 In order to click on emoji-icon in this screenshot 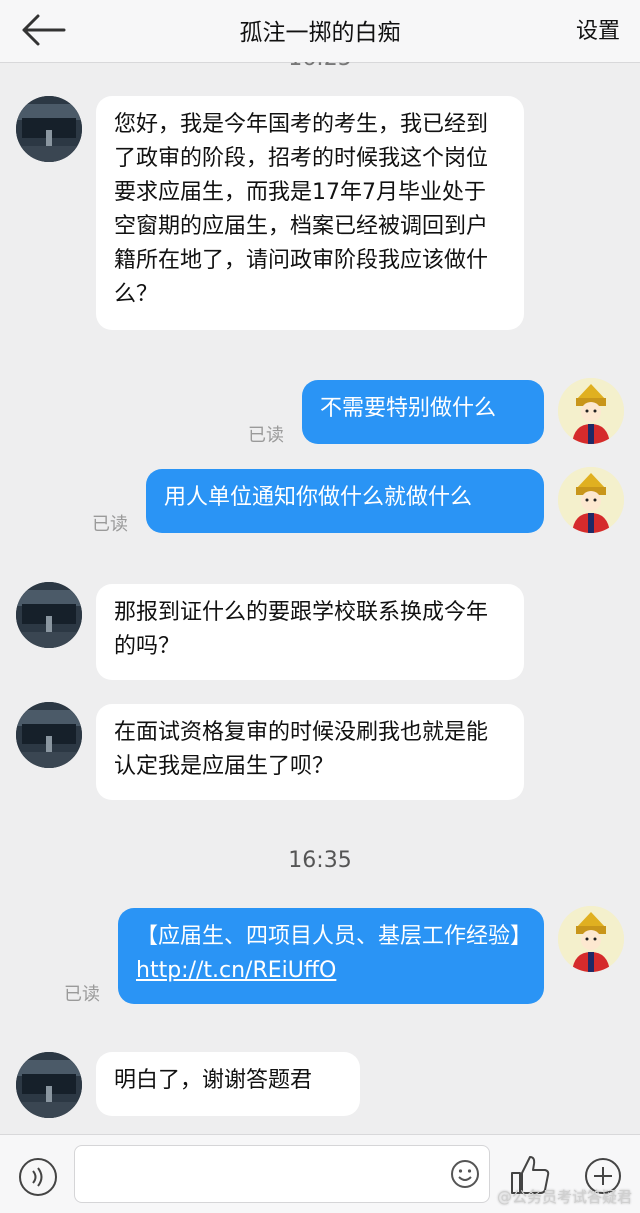, I will do `click(465, 1174)`.